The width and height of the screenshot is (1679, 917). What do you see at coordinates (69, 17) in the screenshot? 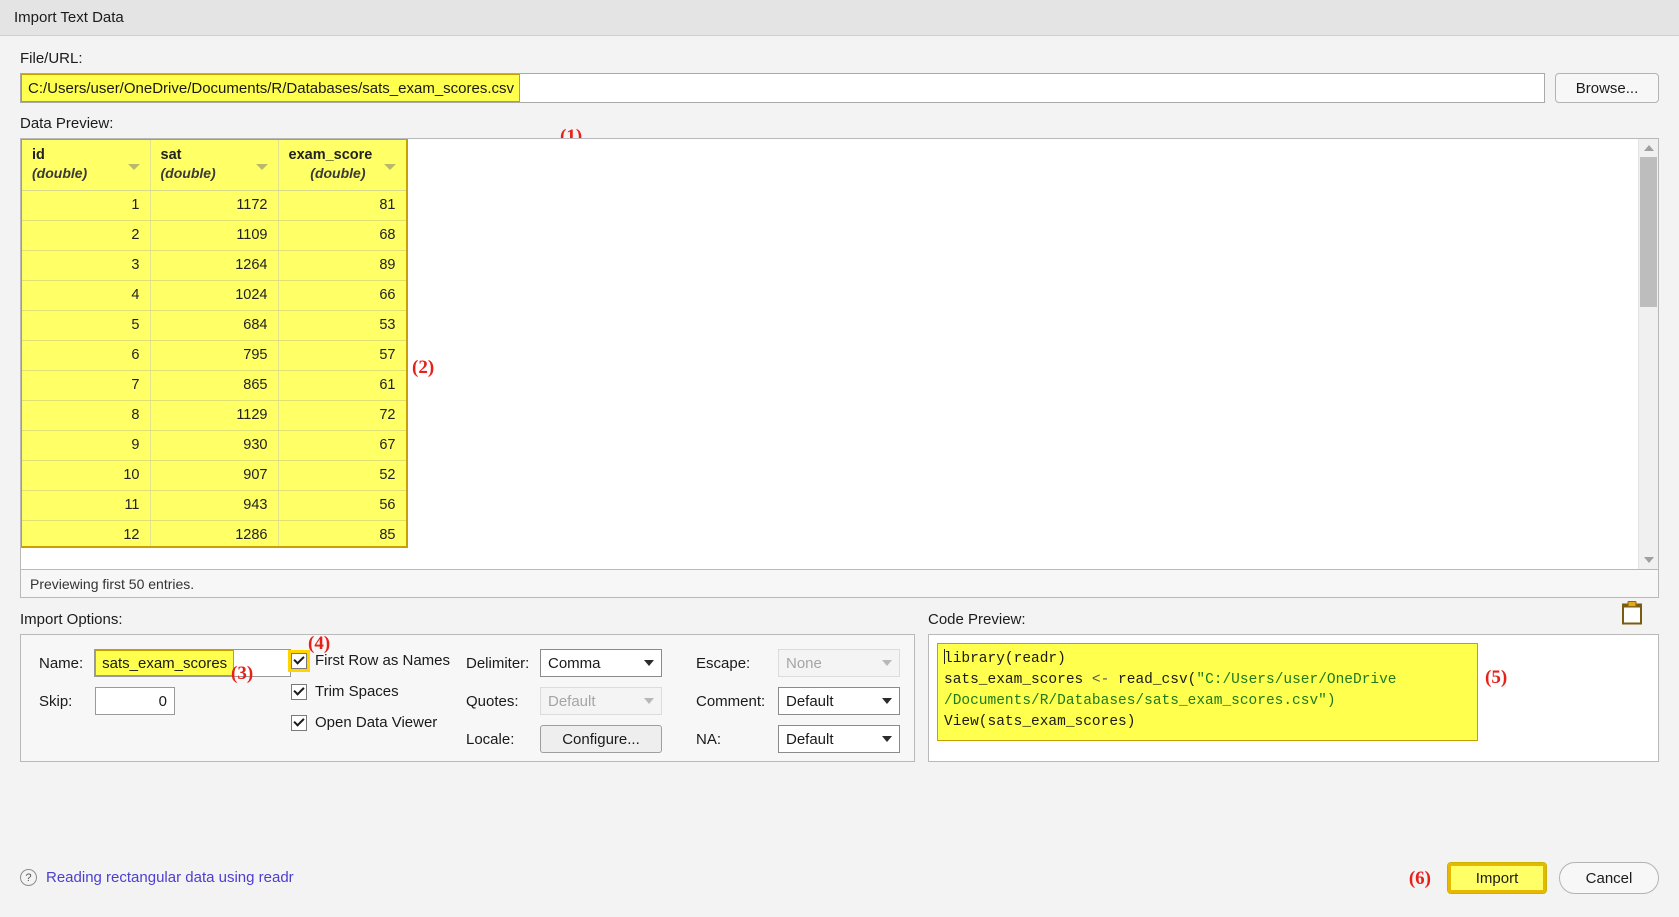
I see `window-title: Import Text Data` at bounding box center [69, 17].